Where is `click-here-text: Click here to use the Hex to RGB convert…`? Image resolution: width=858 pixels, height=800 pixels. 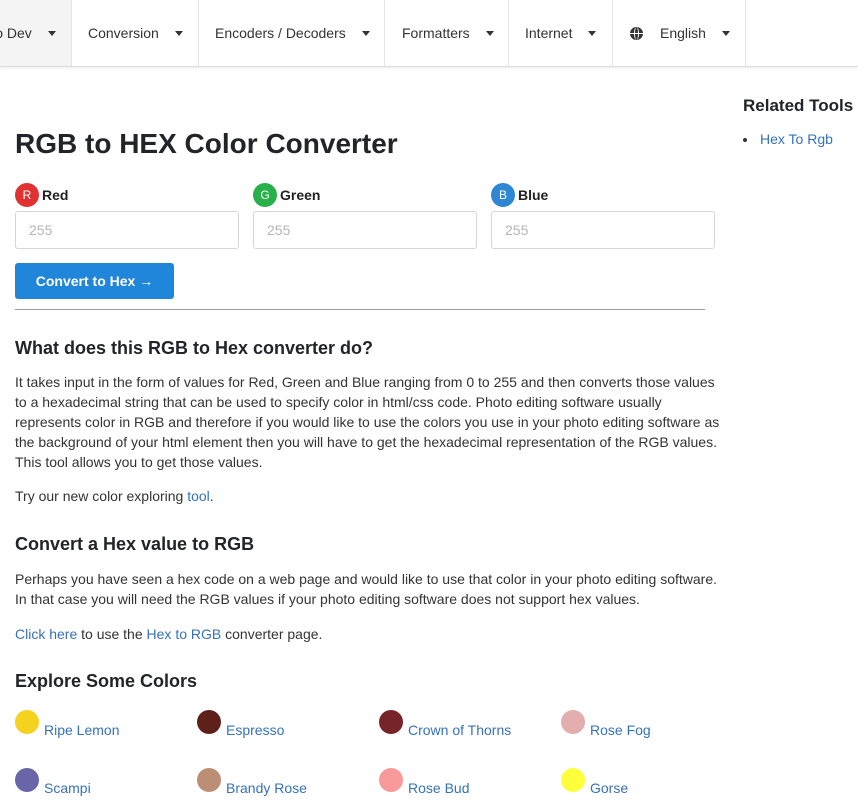
click-here-text: Click here to use the Hex to RGB convert… is located at coordinates (367, 634).